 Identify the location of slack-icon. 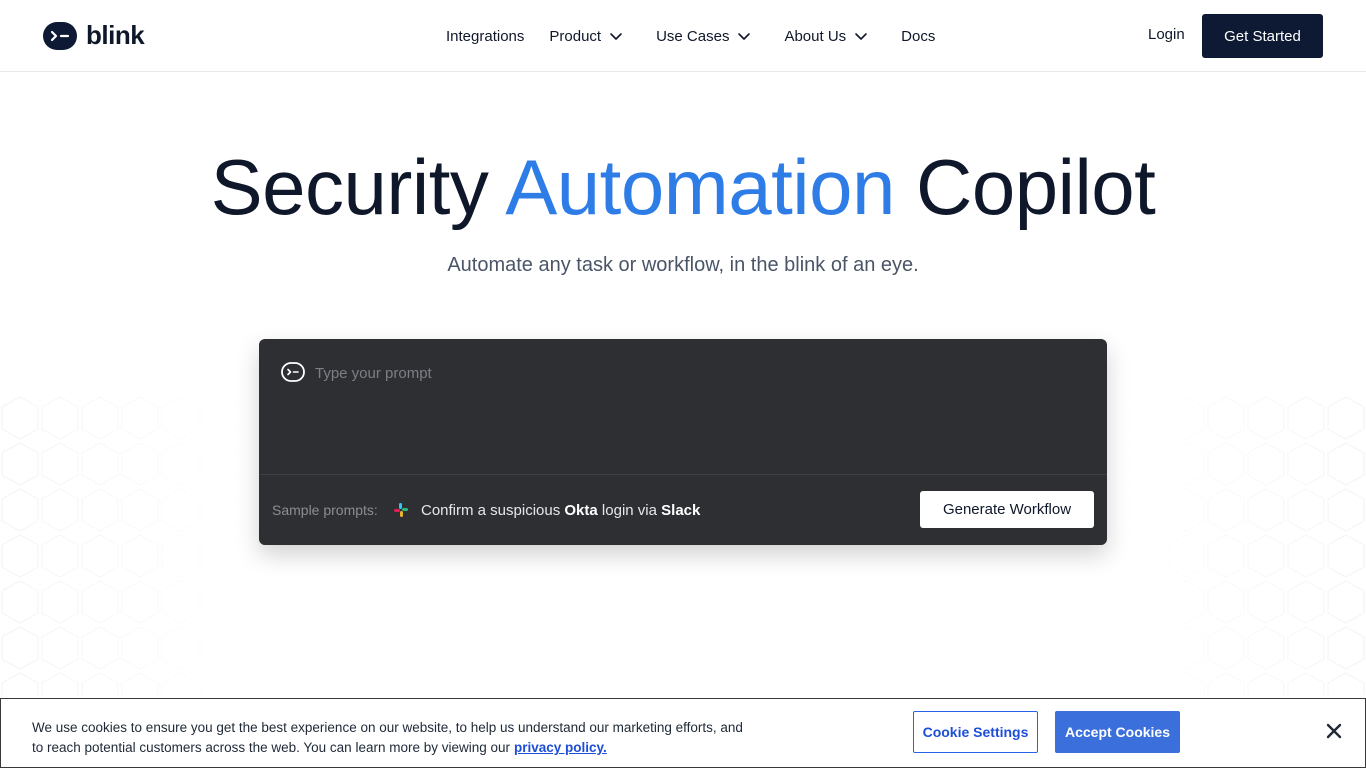
(401, 510).